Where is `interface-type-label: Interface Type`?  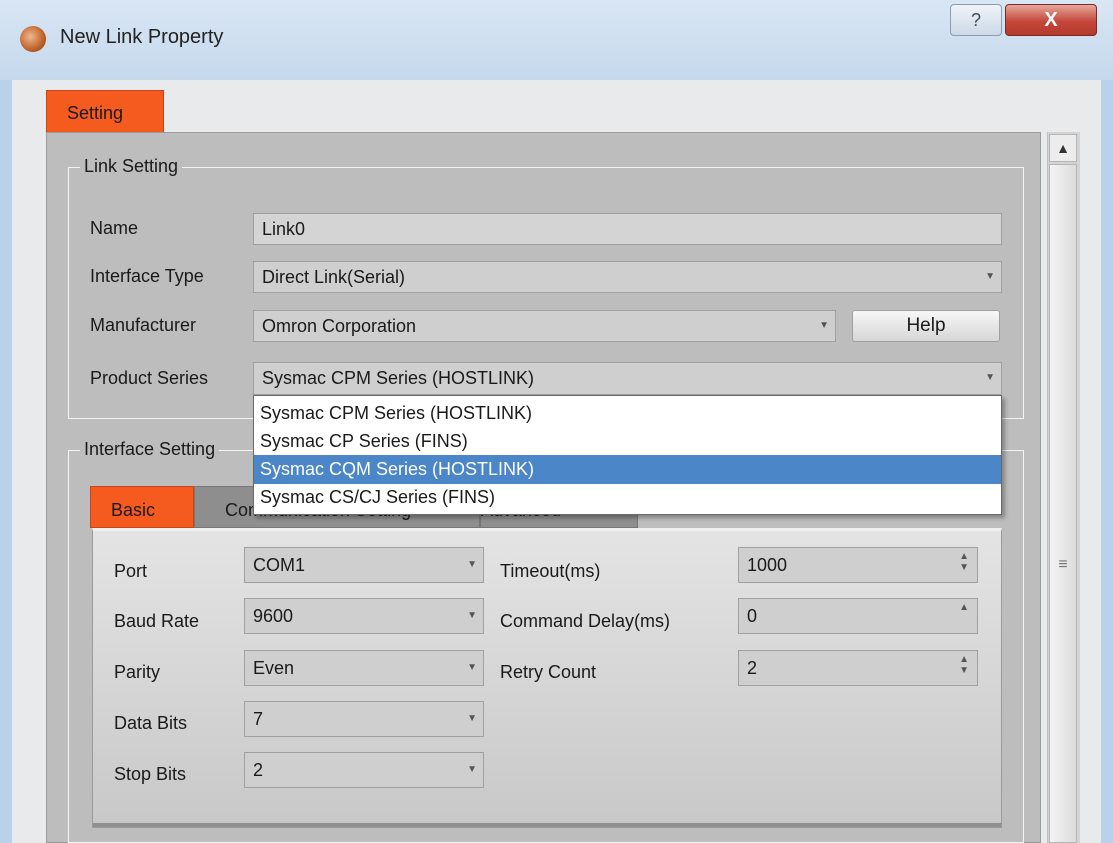
interface-type-label: Interface Type is located at coordinates (147, 276).